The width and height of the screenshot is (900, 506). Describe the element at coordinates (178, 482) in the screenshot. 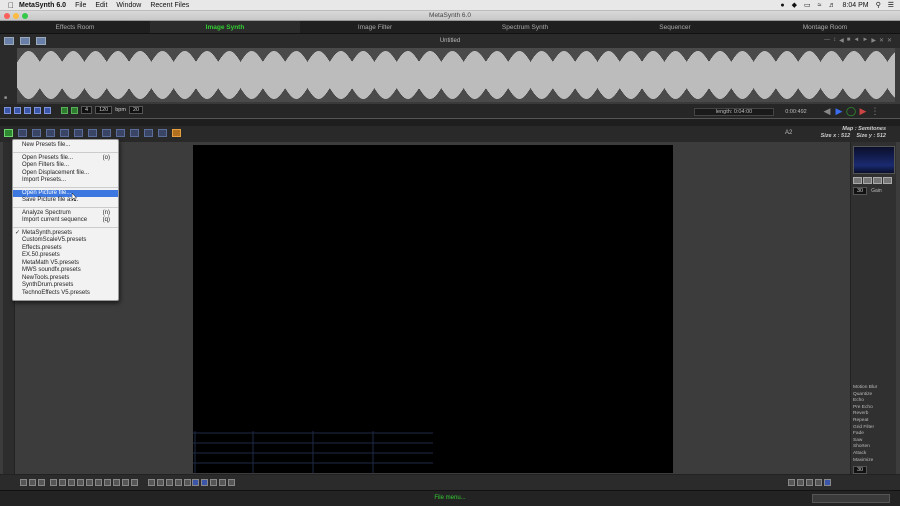

I see `arrow-up-icon` at that location.